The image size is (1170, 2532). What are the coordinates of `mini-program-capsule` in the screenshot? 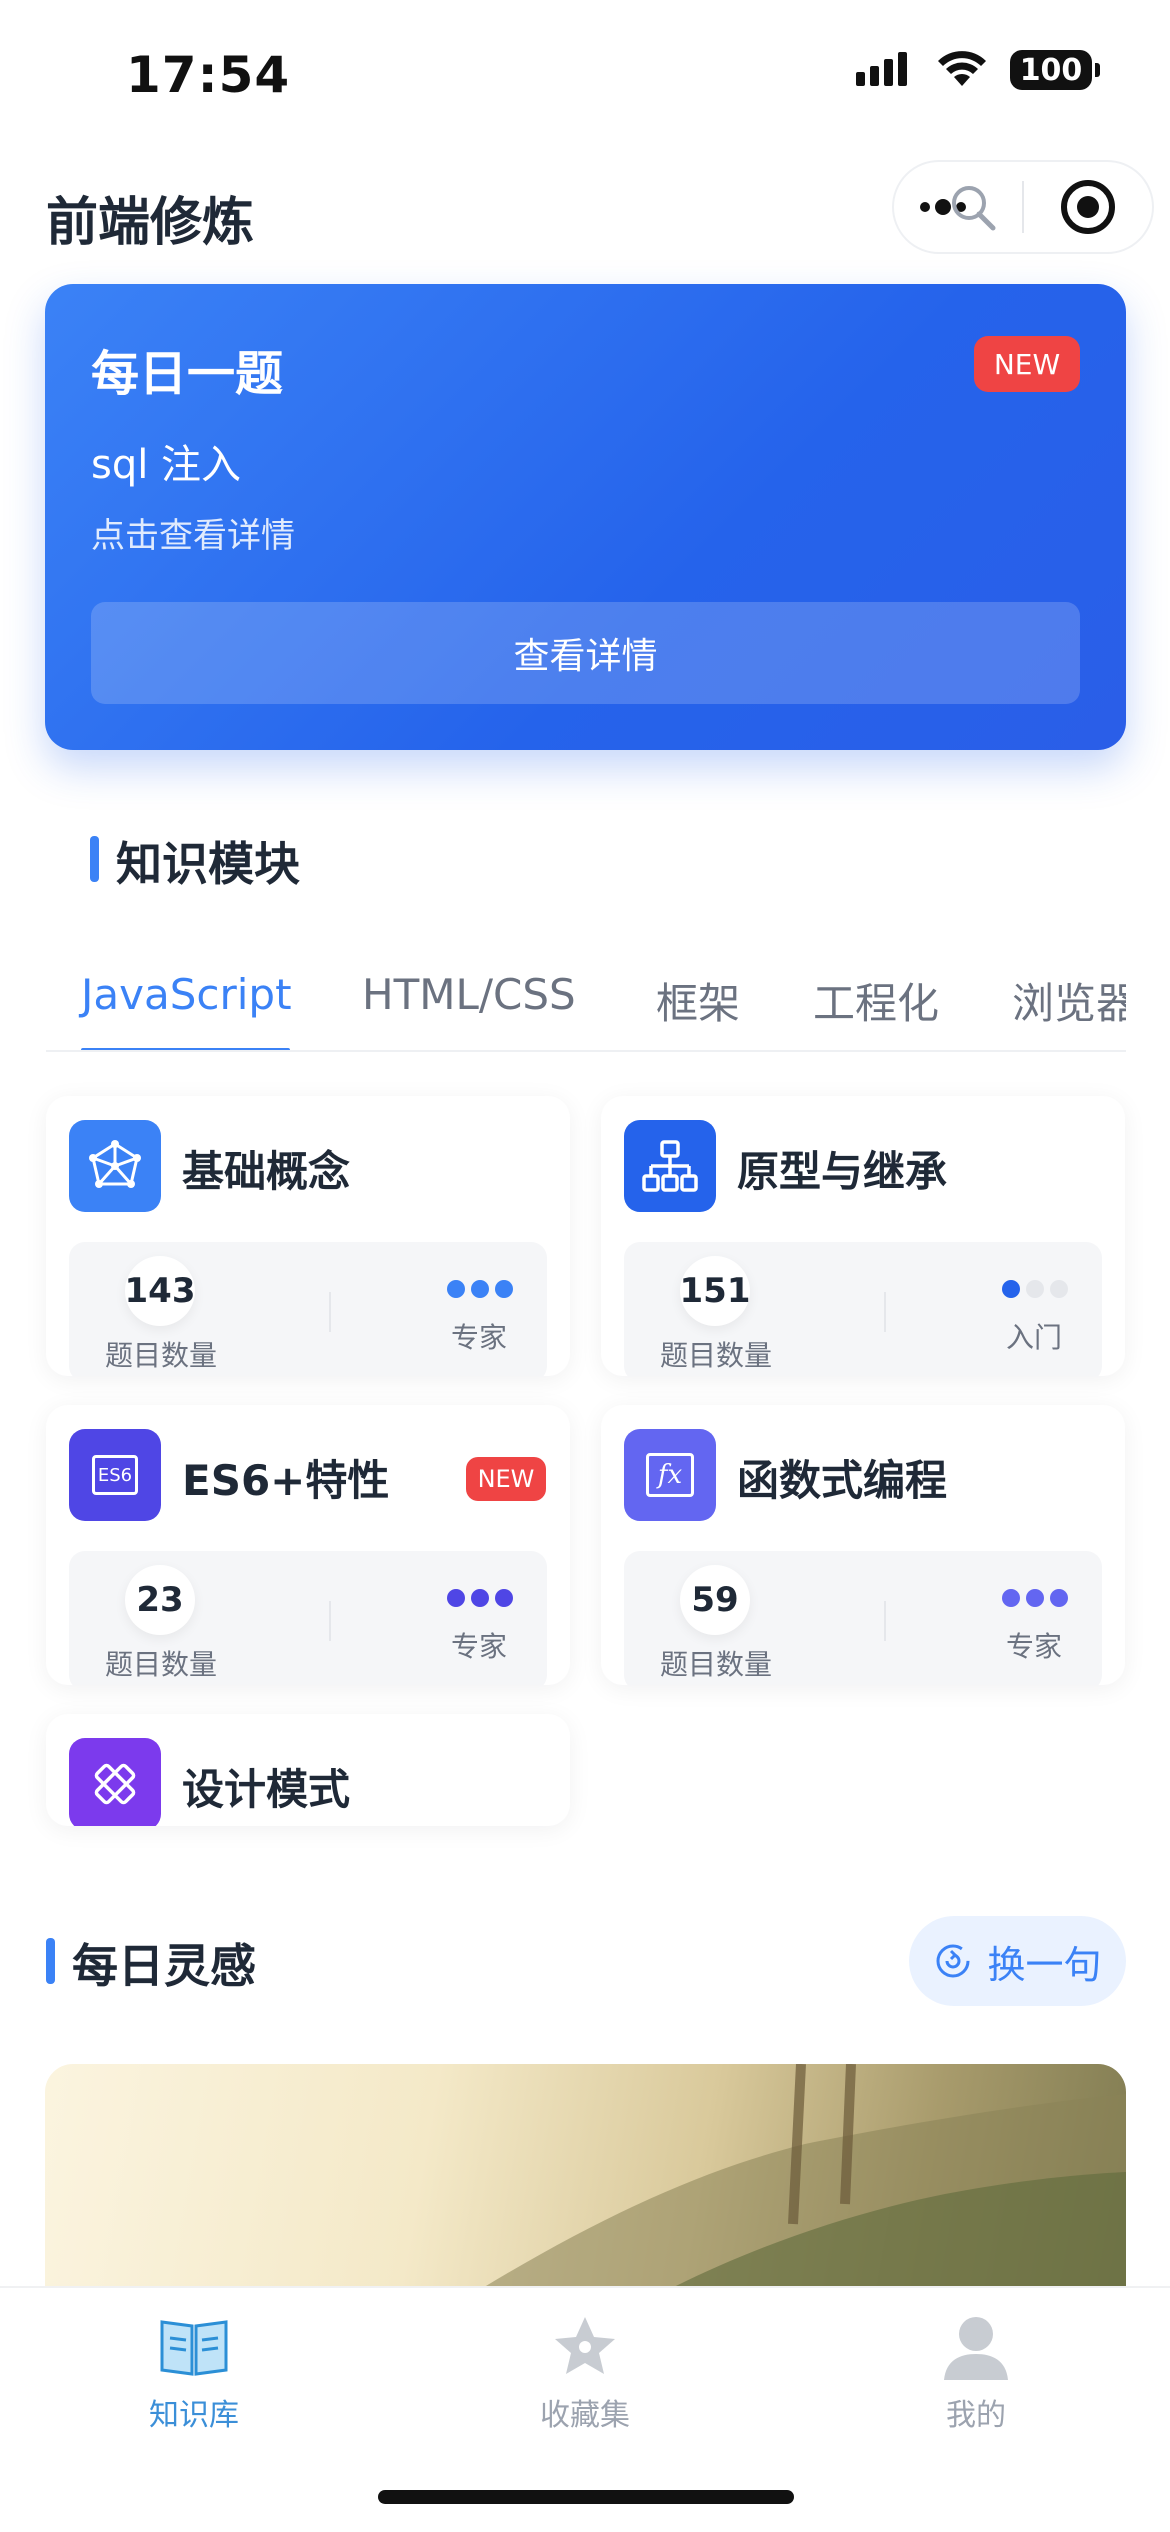 It's located at (1023, 207).